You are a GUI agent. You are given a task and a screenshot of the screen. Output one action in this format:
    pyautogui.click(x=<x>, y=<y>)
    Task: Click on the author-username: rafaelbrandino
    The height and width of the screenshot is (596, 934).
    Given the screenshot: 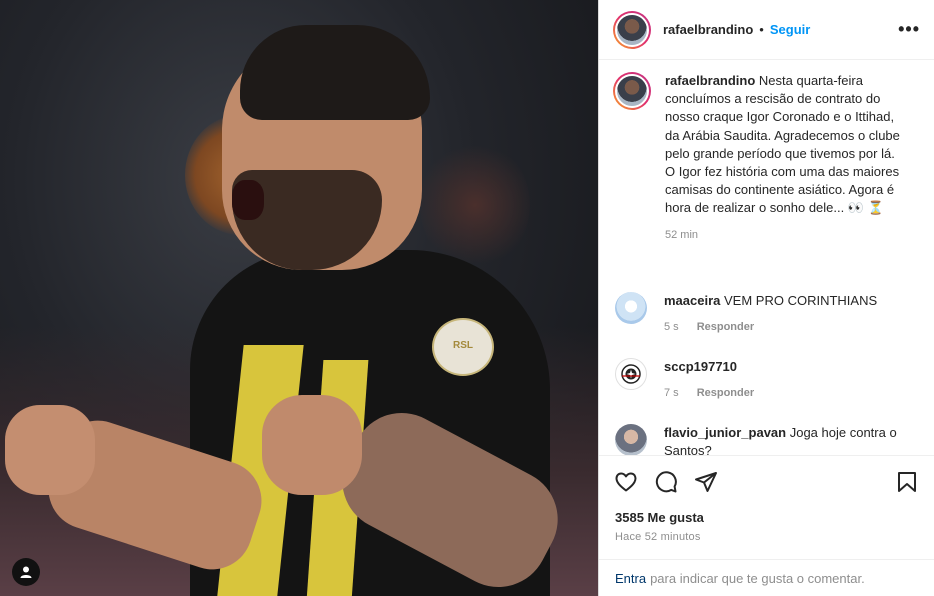 What is the action you would take?
    pyautogui.click(x=708, y=29)
    